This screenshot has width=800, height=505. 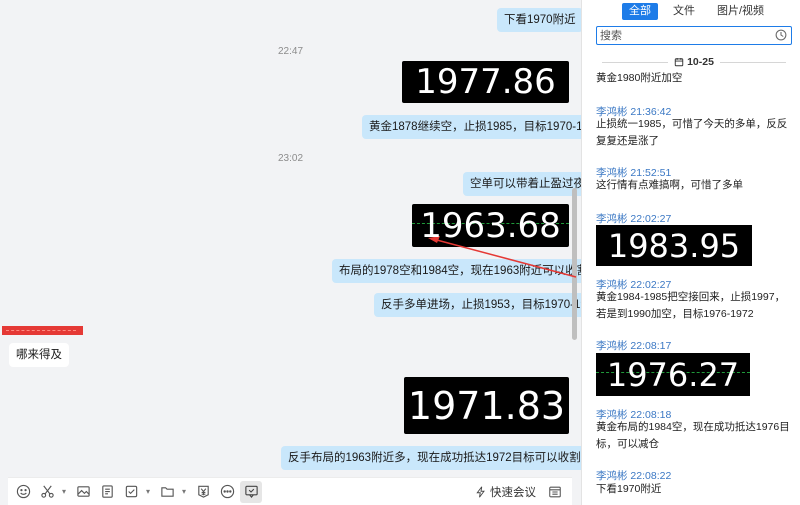 What do you see at coordinates (694, 78) in the screenshot?
I see `history-message: 黄金1980附近加空` at bounding box center [694, 78].